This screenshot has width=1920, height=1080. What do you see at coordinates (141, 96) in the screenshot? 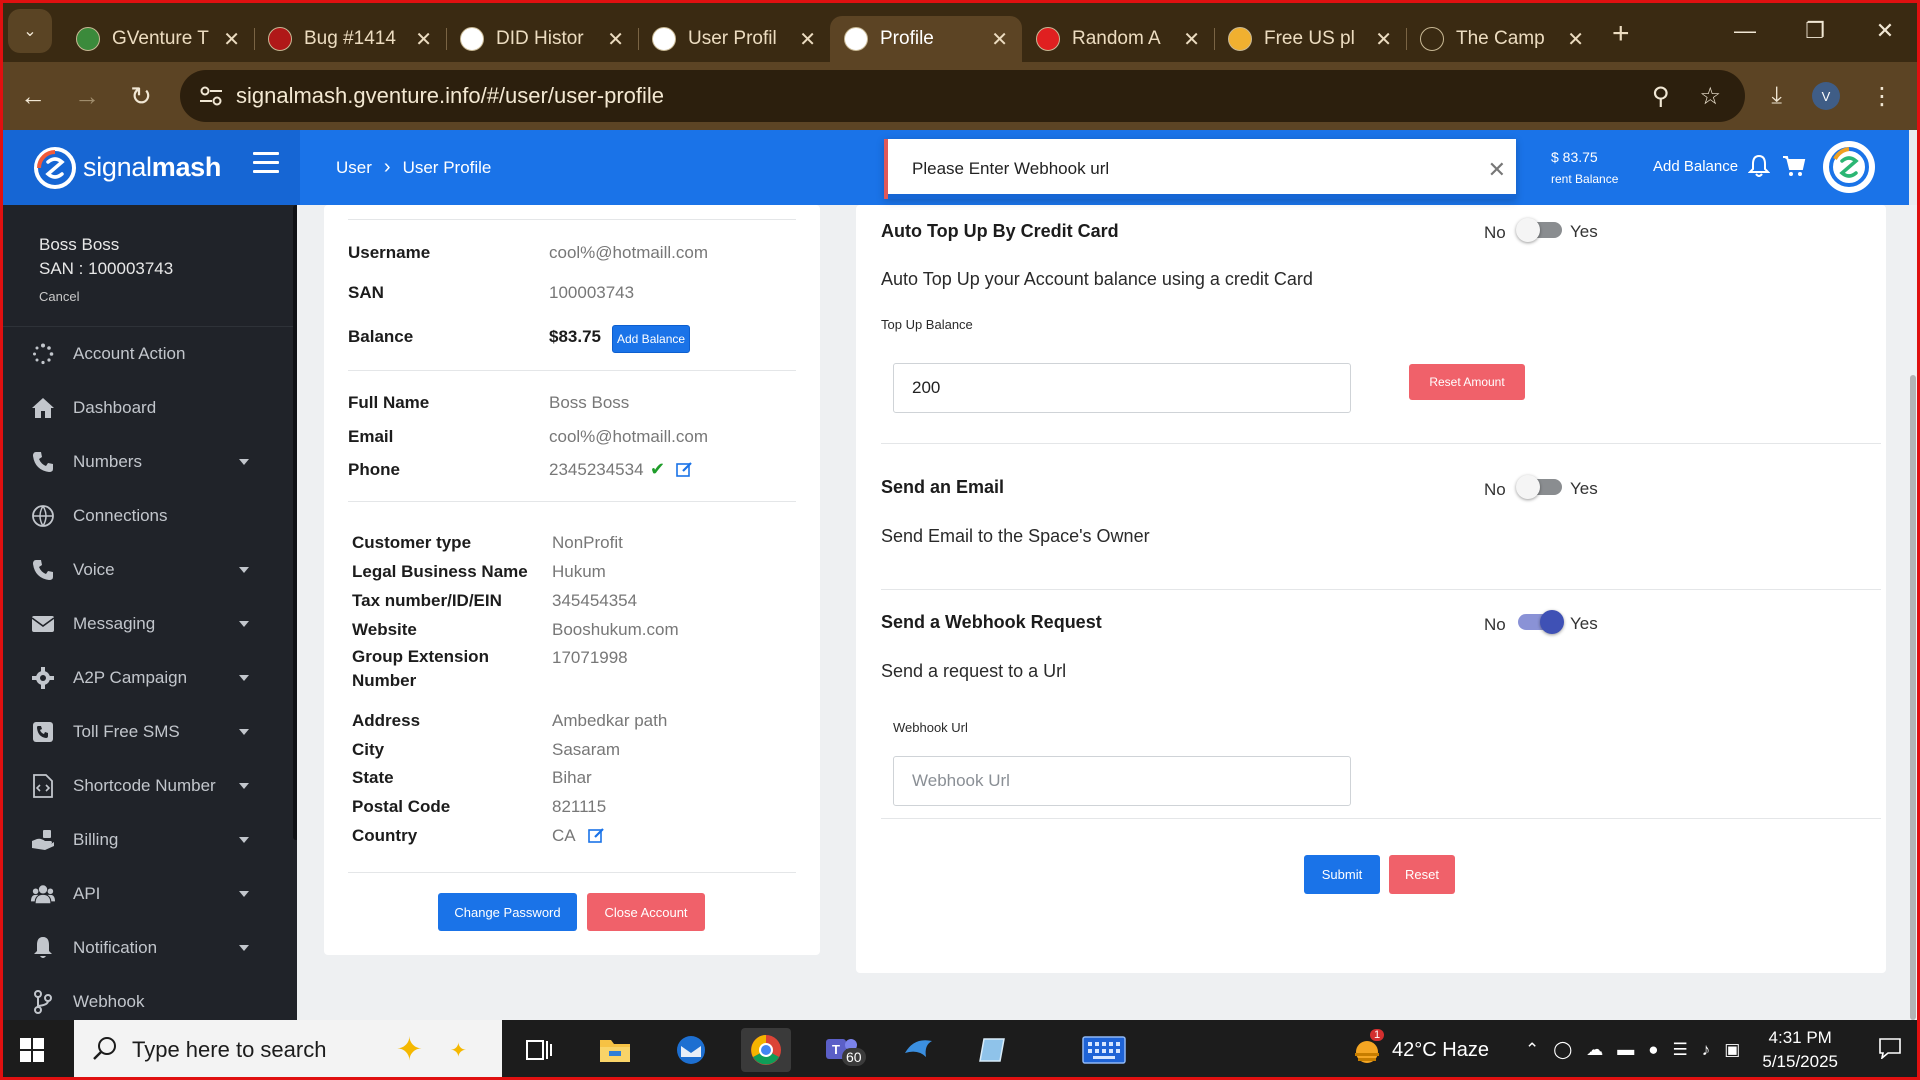
I see `reload-icon: ↻` at bounding box center [141, 96].